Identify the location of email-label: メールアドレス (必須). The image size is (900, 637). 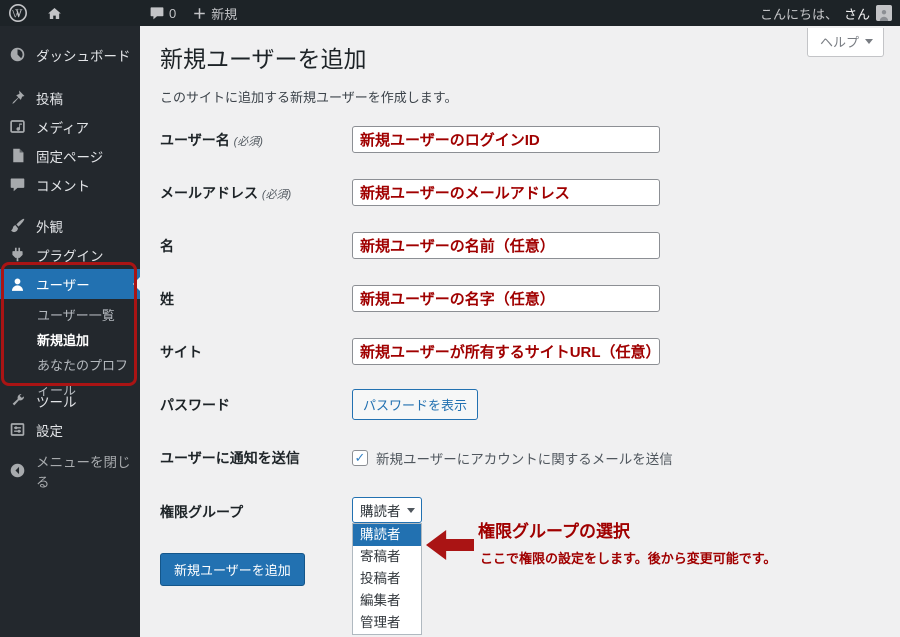
(226, 192).